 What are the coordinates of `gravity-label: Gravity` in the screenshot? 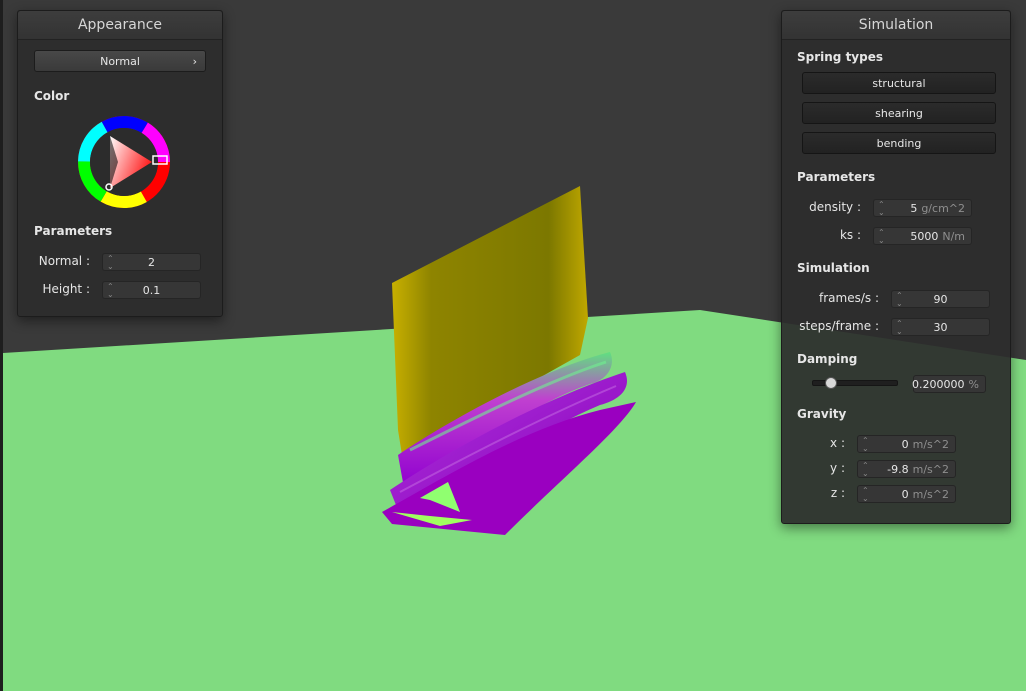 It's located at (822, 414).